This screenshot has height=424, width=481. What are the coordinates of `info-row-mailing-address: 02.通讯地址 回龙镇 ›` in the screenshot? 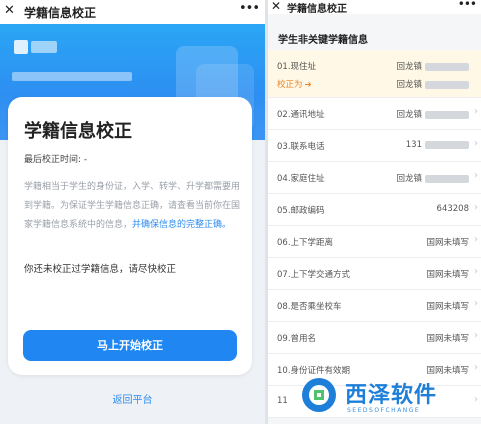 It's located at (374, 114).